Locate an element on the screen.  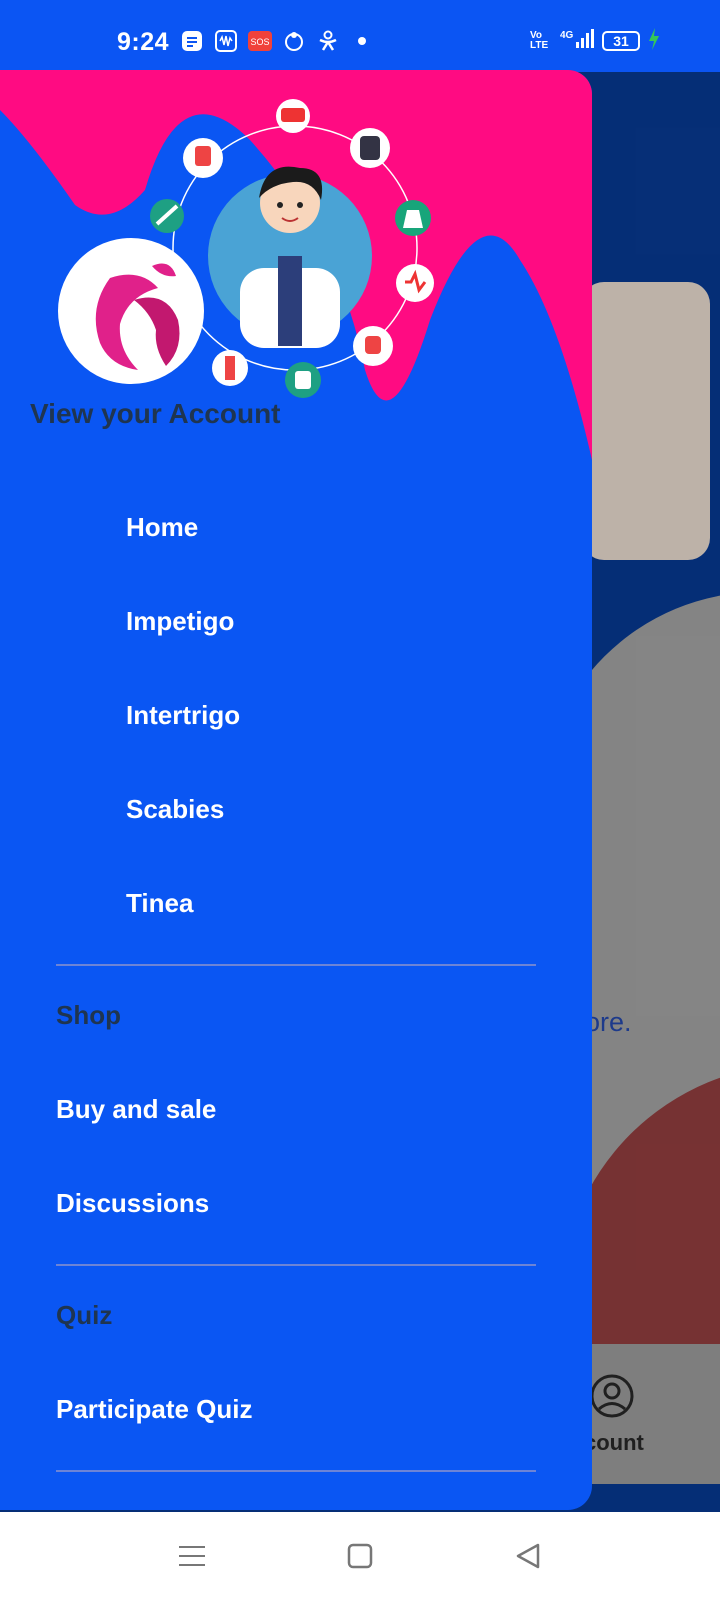
sos-text: SOS is located at coordinates (259, 42).